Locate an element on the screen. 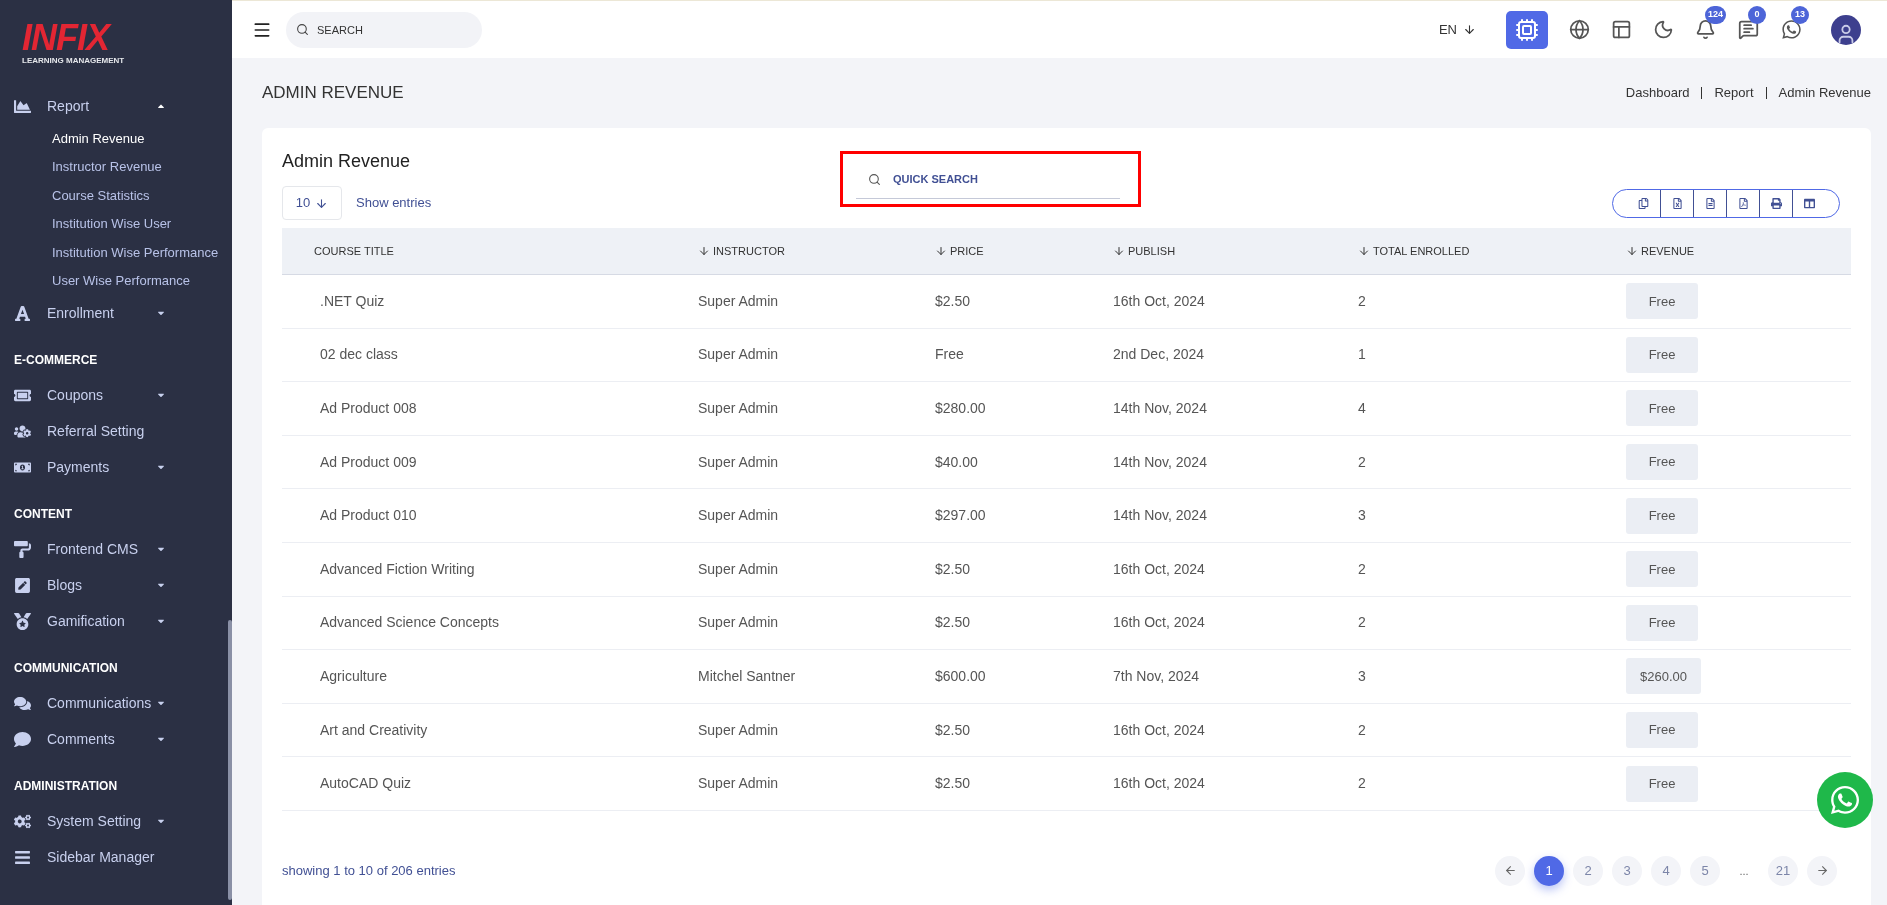  spreadsheet-file-icon is located at coordinates (1677, 203).